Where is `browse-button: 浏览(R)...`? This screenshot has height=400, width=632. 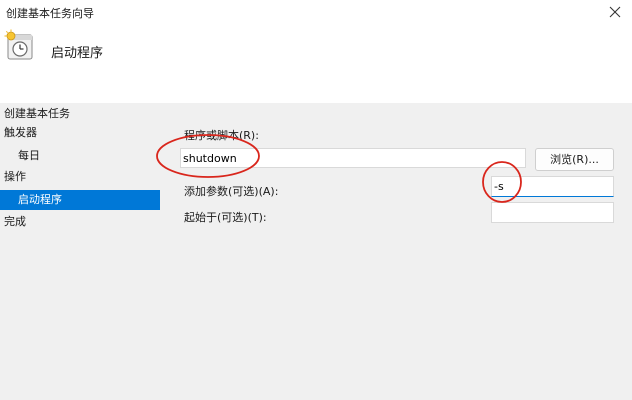
browse-button: 浏览(R)... is located at coordinates (574, 159).